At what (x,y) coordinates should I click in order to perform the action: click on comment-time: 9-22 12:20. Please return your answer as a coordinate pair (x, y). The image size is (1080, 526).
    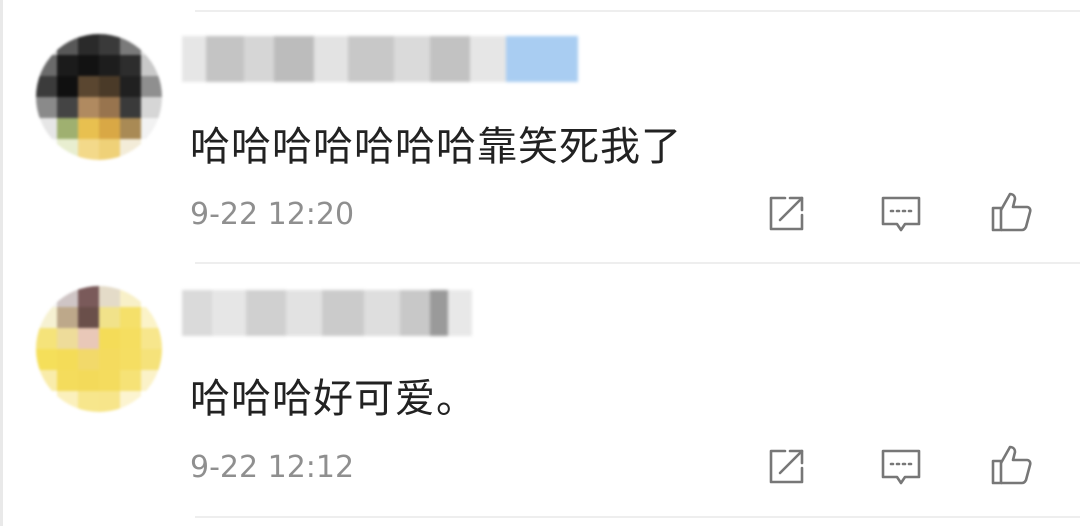
    Looking at the image, I should click on (272, 214).